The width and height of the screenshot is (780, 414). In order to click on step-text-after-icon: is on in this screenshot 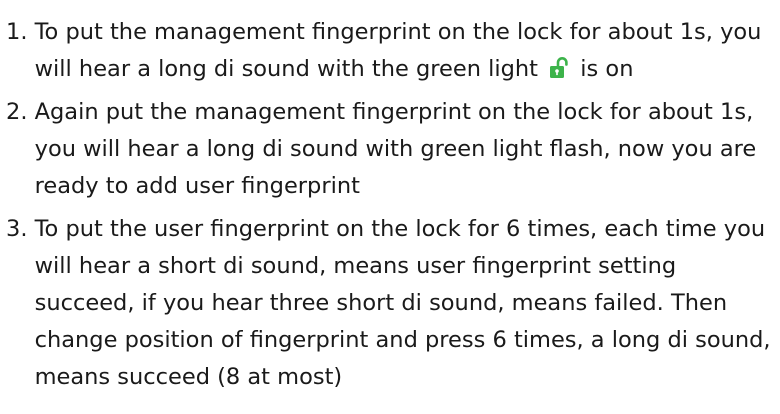, I will do `click(607, 69)`.